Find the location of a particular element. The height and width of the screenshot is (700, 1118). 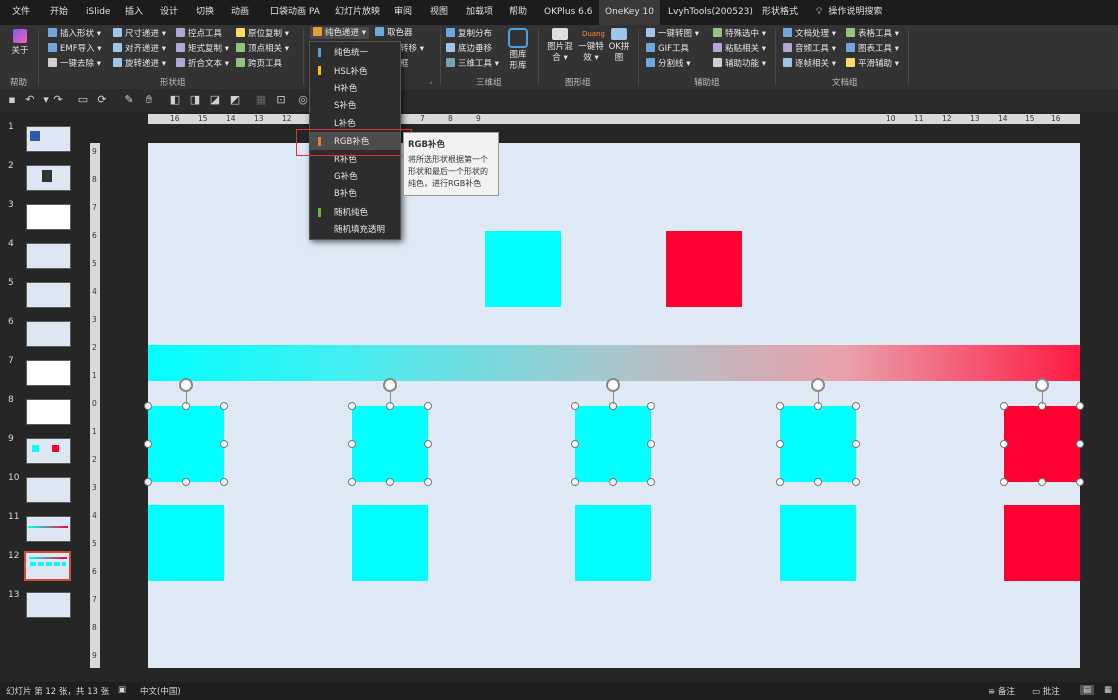

gradient-bar is located at coordinates (614, 363).